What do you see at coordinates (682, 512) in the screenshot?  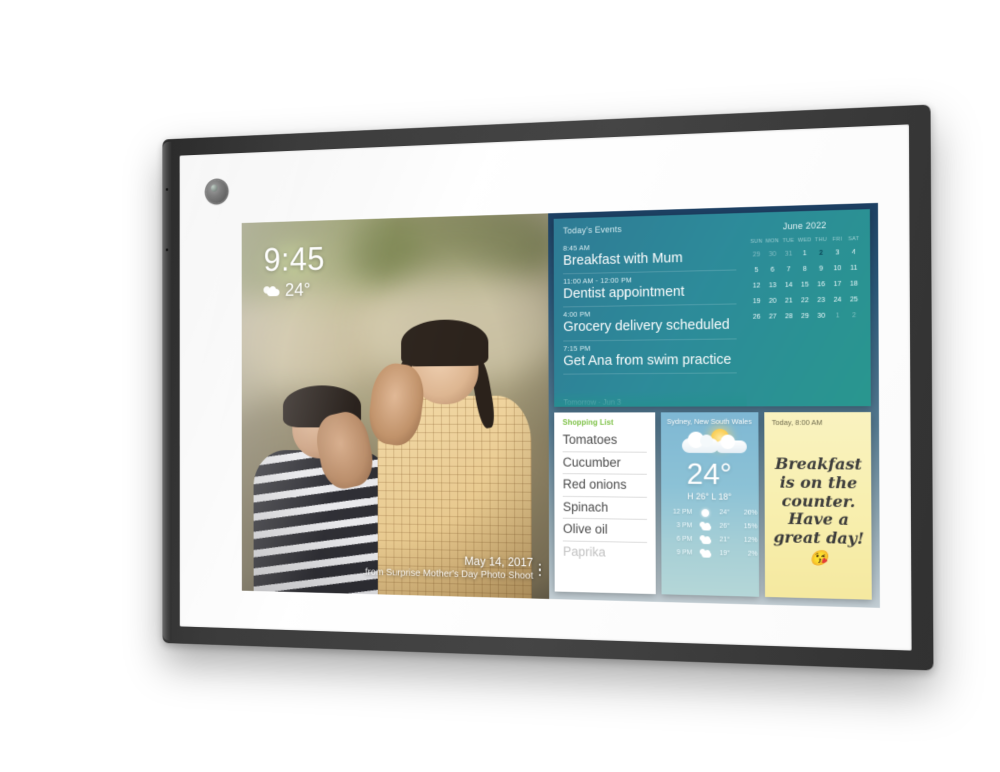 I see `weather-hour-label: 12 PM` at bounding box center [682, 512].